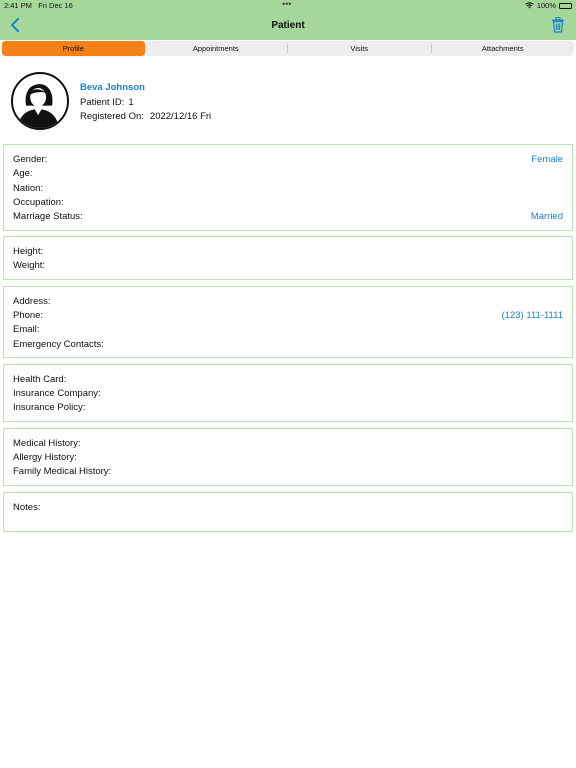  I want to click on insurance-company-label: Insurance Company:, so click(57, 393).